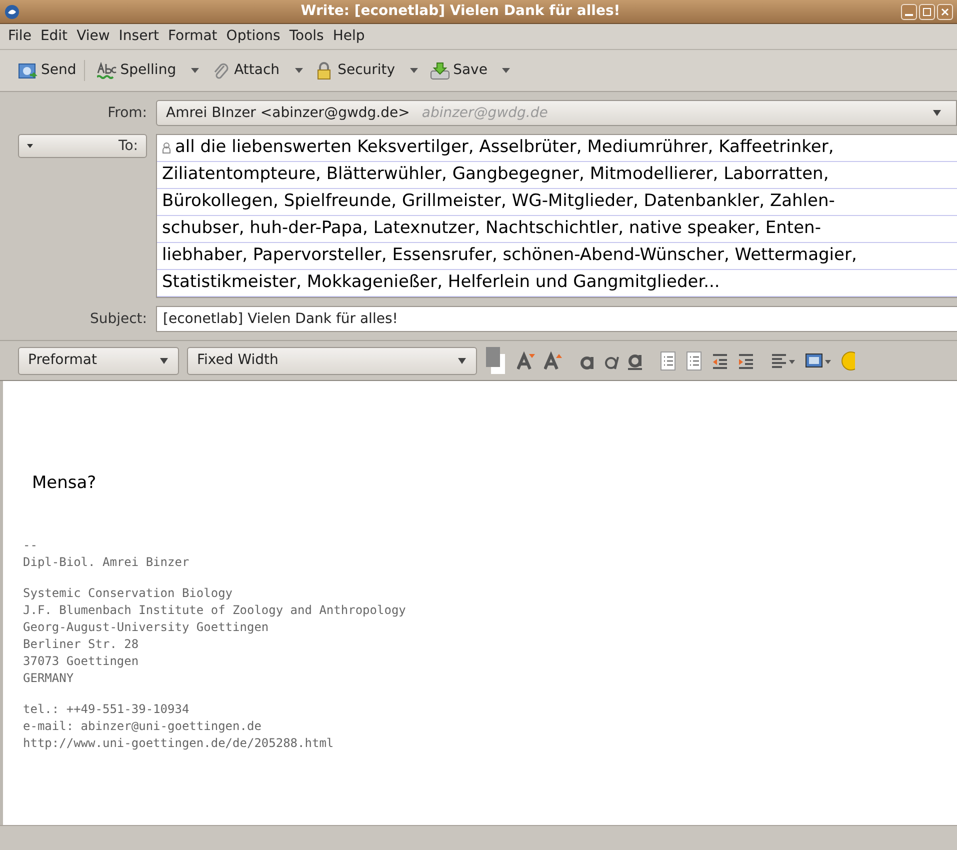  I want to click on signature-line: GERMANY, so click(49, 678).